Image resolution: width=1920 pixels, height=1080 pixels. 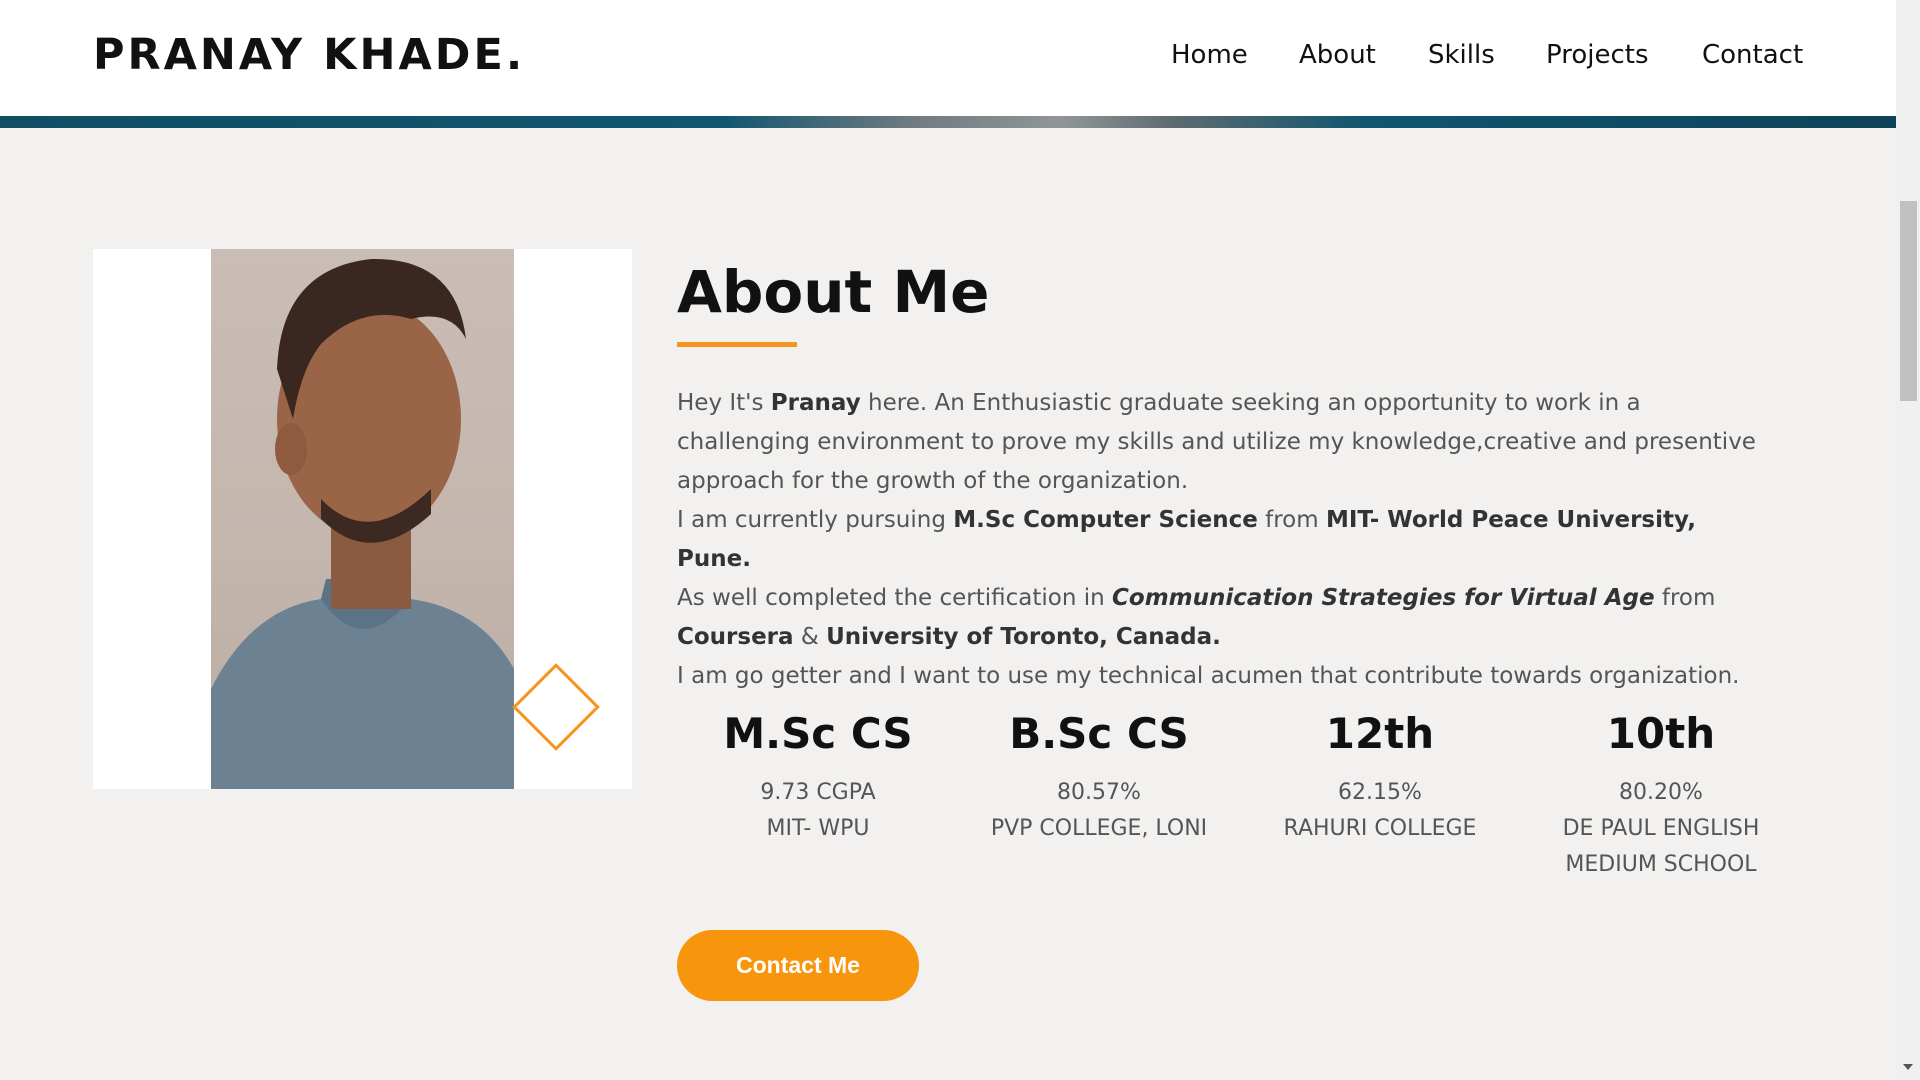 What do you see at coordinates (1099, 828) in the screenshot?
I see `stat-place: PVP COLLEGE, LONI` at bounding box center [1099, 828].